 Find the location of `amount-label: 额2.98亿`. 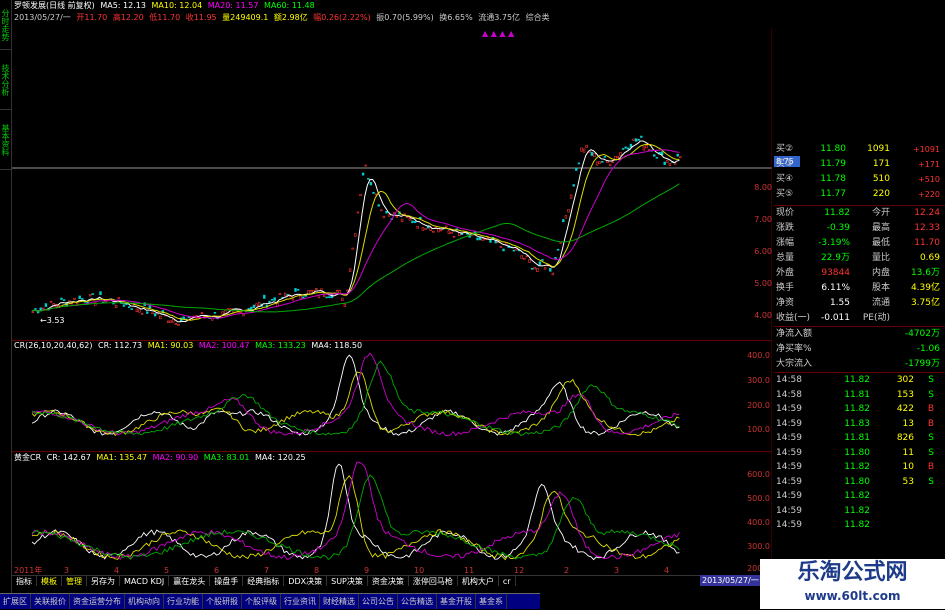

amount-label: 额2.98亿 is located at coordinates (290, 17).